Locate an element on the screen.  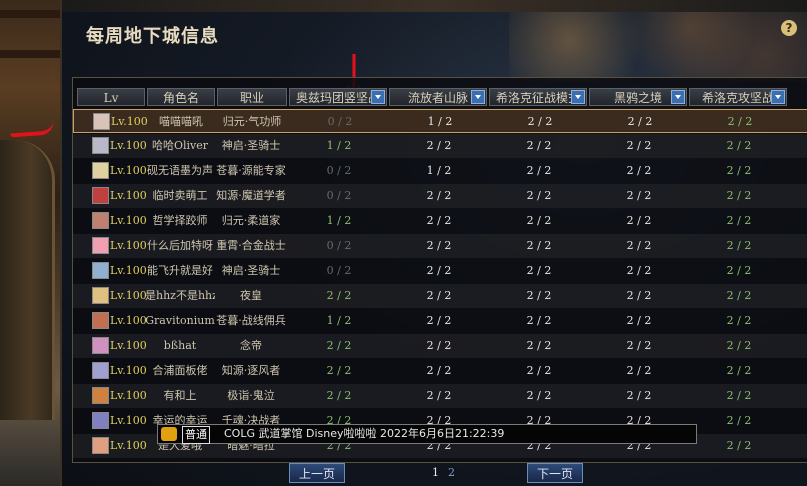
page-number-1: 1 is located at coordinates (435, 472).